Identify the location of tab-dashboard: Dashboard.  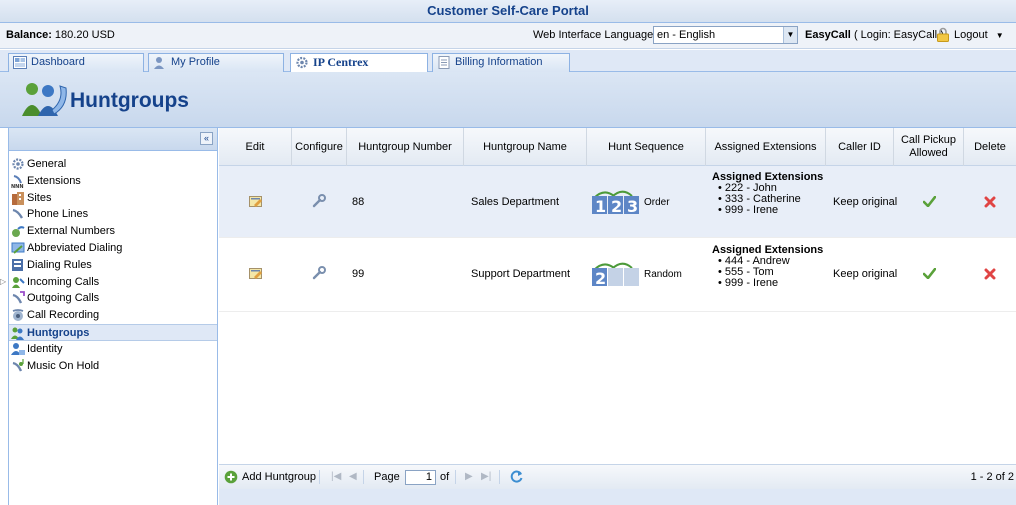
(76, 62).